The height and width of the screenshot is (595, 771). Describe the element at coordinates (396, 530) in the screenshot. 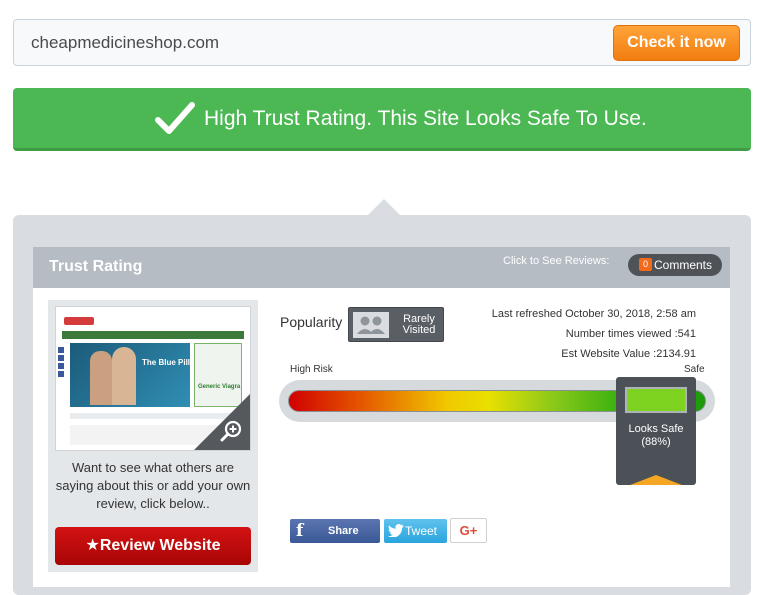

I see `twitter-bird-icon` at that location.